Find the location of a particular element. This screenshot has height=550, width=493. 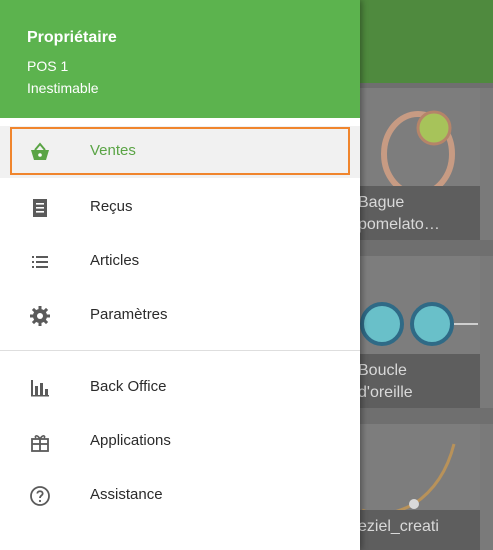

menu-item-applications: Applications is located at coordinates (180, 442).